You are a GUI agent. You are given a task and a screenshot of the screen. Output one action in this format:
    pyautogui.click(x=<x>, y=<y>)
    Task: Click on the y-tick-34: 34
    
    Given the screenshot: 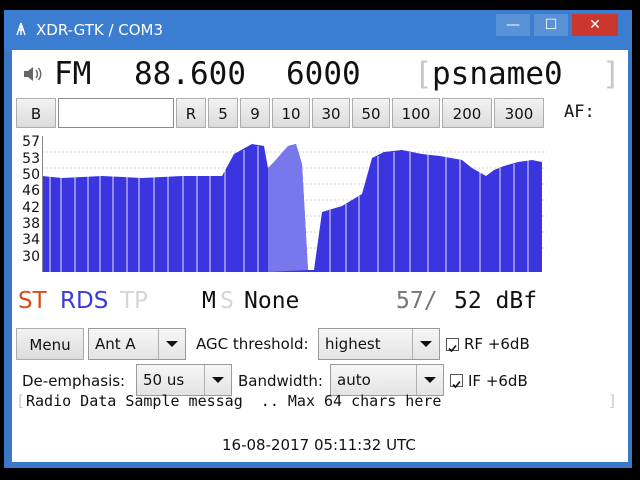 What is the action you would take?
    pyautogui.click(x=31, y=240)
    